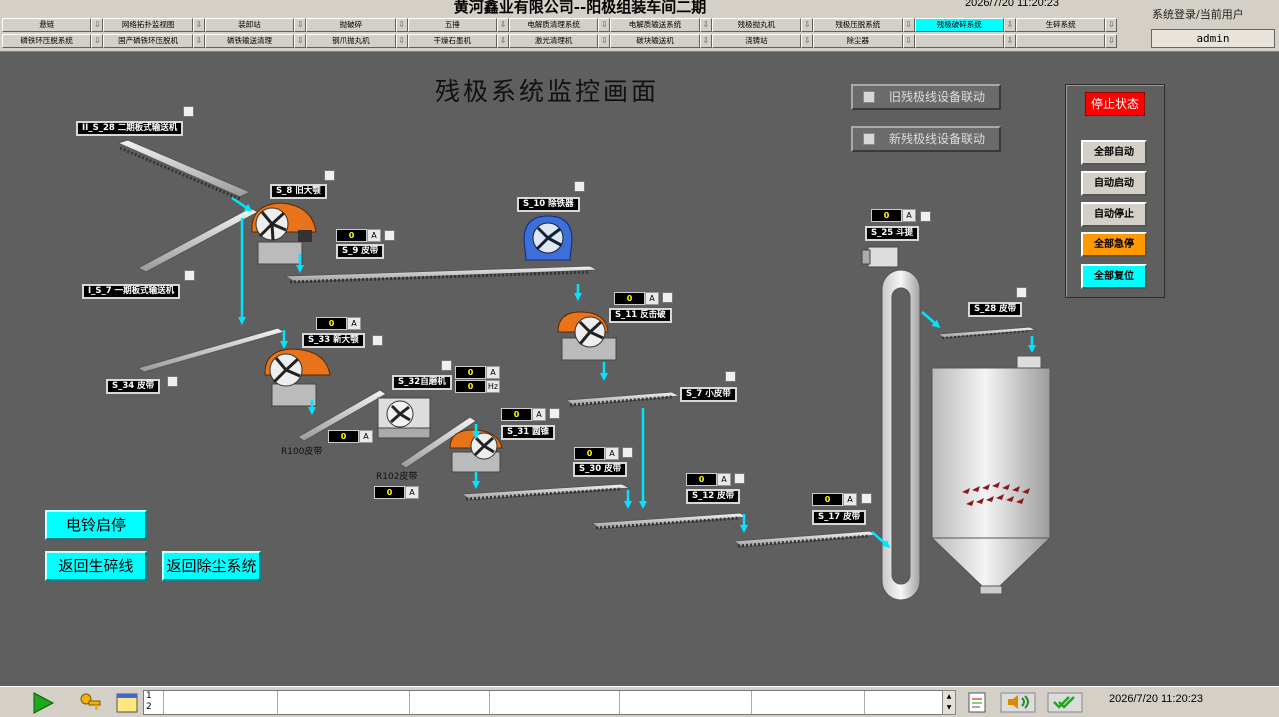  I want to click on tag-s34: S_34 皮带, so click(133, 386).